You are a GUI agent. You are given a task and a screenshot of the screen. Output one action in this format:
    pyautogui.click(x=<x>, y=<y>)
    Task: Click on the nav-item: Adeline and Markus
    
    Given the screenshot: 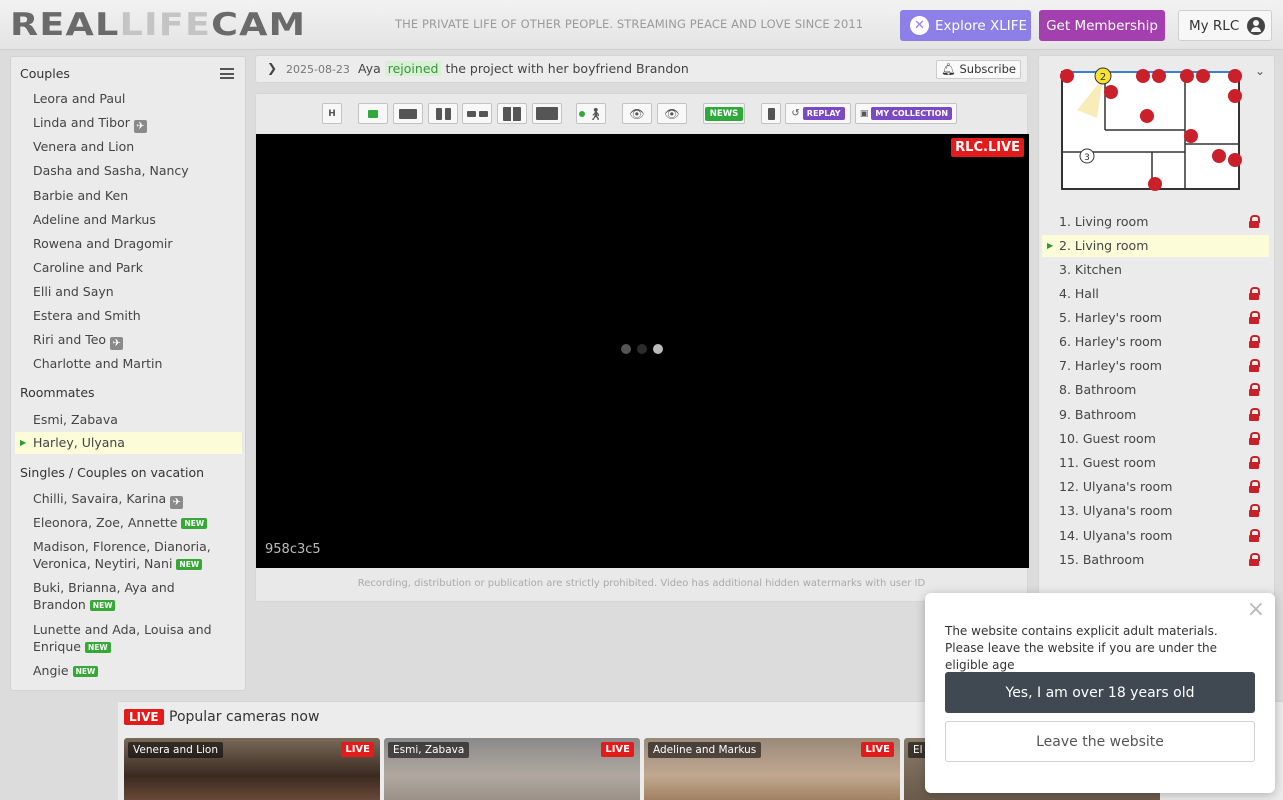 What is the action you would take?
    pyautogui.click(x=128, y=219)
    